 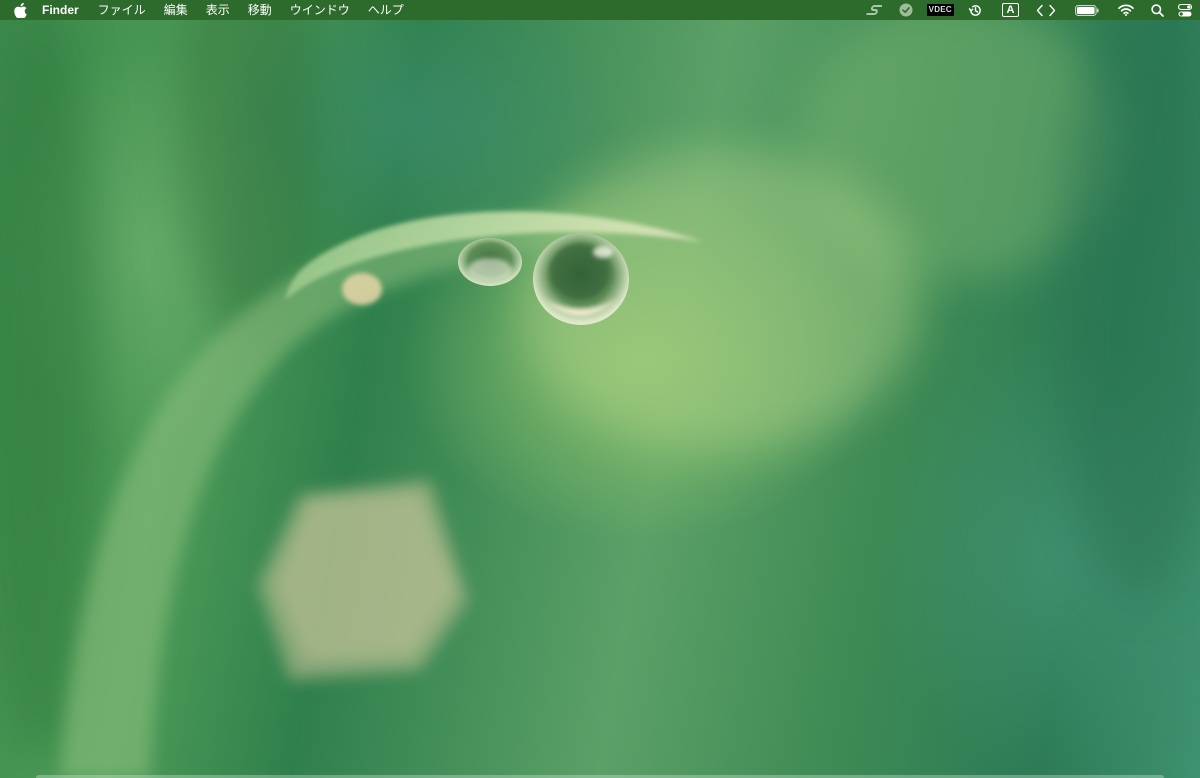 I want to click on battery-icon, so click(x=1087, y=10).